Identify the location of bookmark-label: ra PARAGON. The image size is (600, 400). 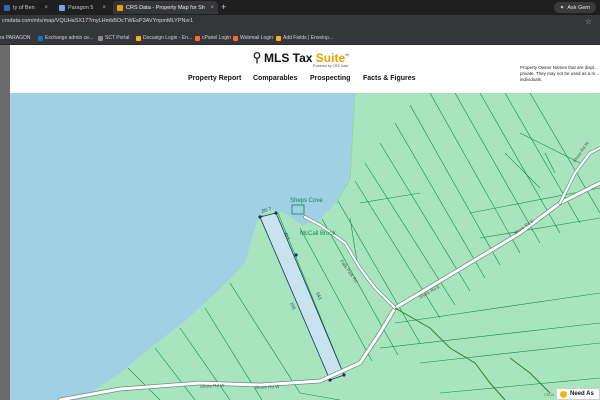
(15, 38).